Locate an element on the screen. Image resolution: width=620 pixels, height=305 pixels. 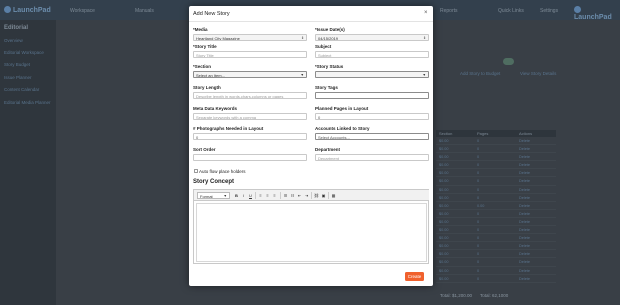
media-select: Heartland City Magazine ⇕ is located at coordinates (250, 37).